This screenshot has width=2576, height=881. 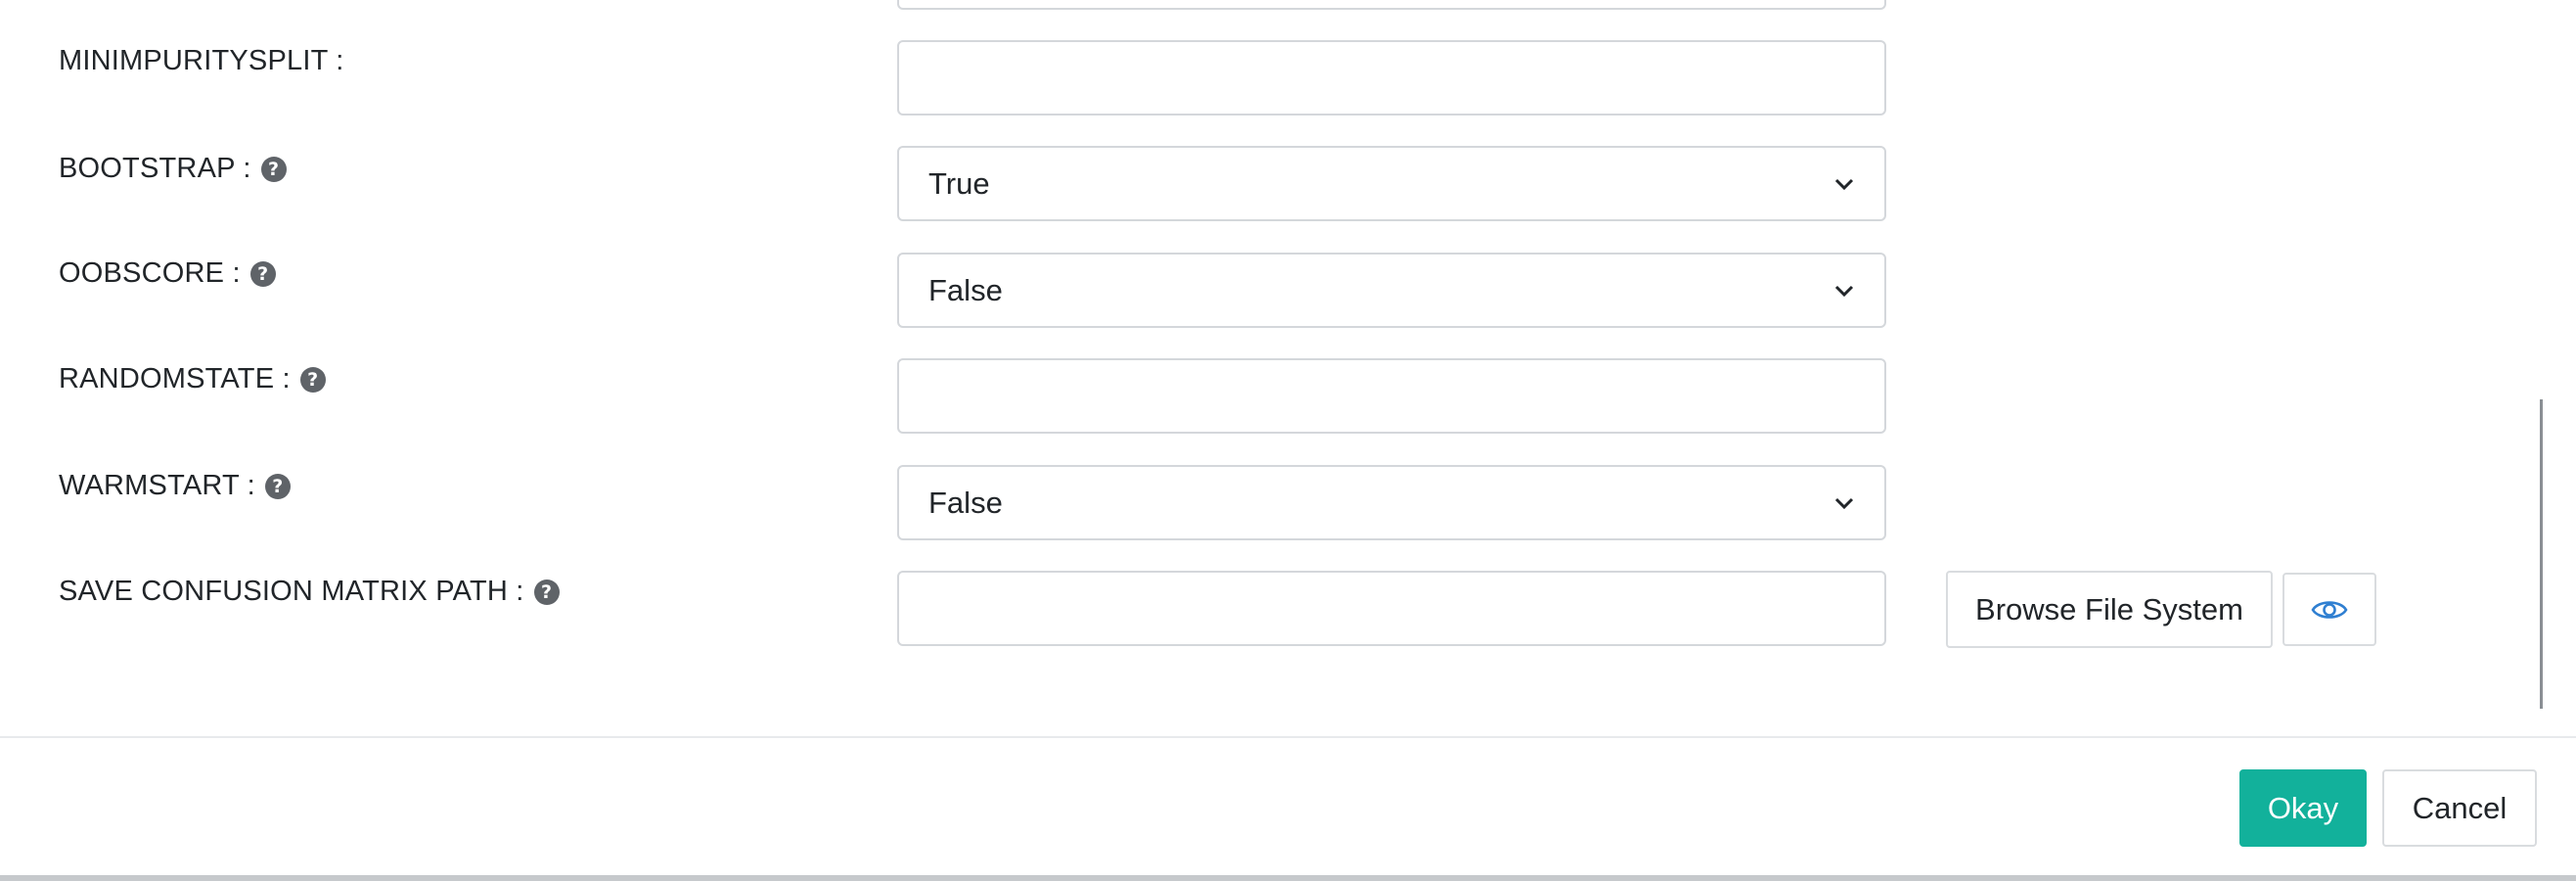 I want to click on scrollbar, so click(x=2541, y=554).